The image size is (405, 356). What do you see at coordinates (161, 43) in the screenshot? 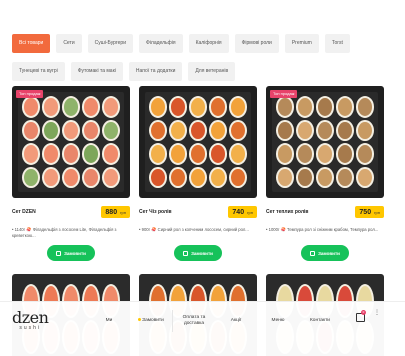
I see `filter-chip-philadelphia: Філадельфія` at bounding box center [161, 43].